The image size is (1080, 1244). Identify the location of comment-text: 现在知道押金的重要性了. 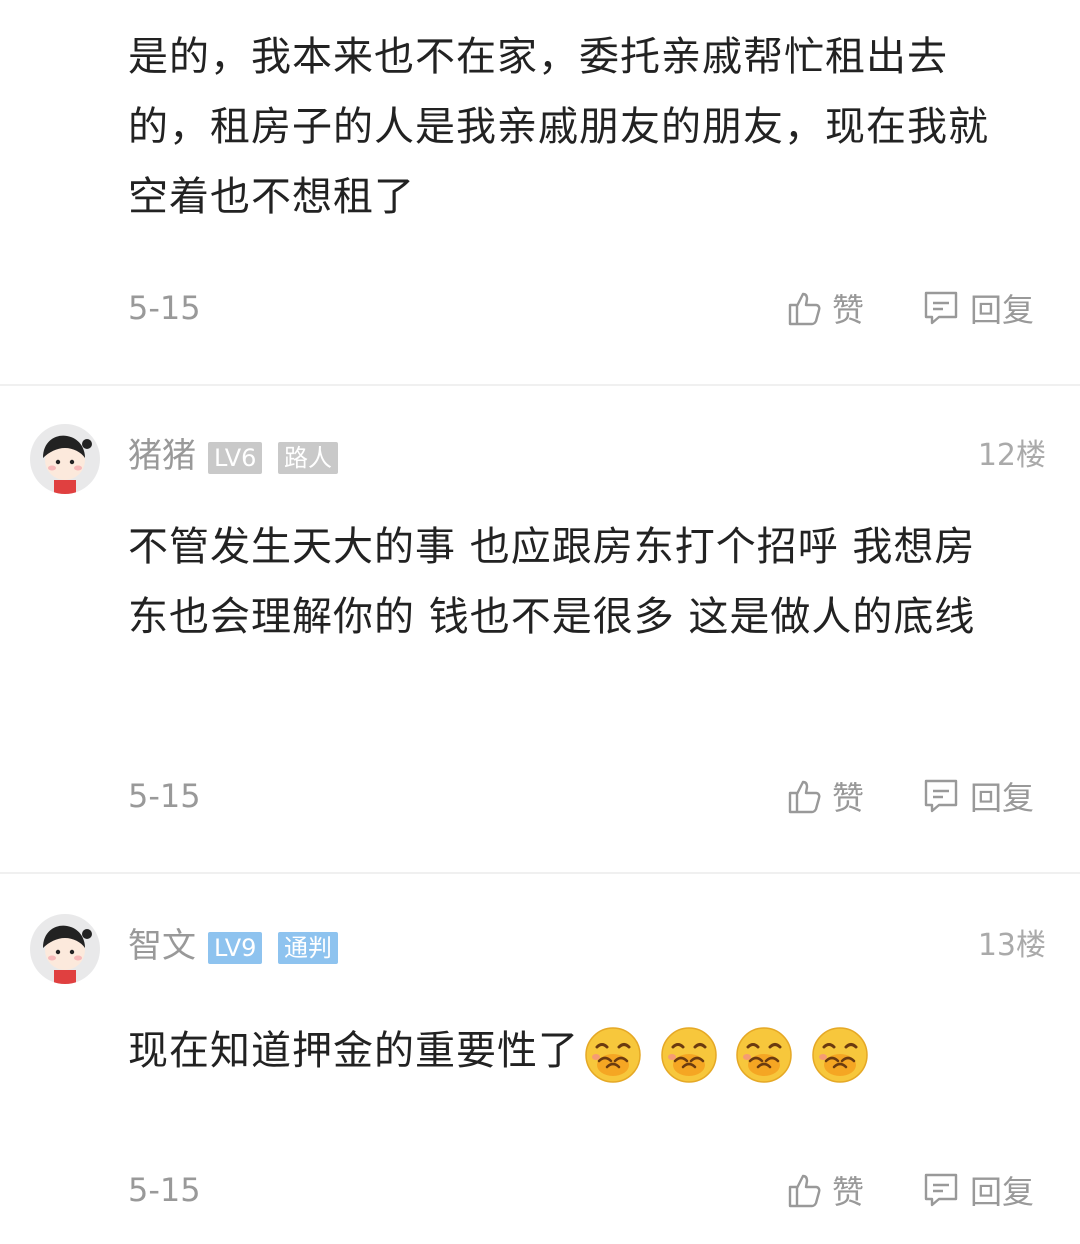
(578, 1052).